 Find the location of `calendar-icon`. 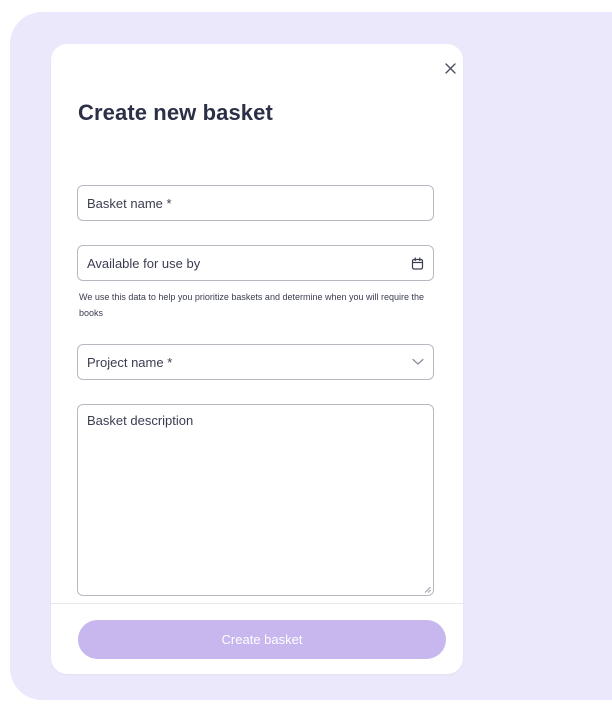

calendar-icon is located at coordinates (417, 263).